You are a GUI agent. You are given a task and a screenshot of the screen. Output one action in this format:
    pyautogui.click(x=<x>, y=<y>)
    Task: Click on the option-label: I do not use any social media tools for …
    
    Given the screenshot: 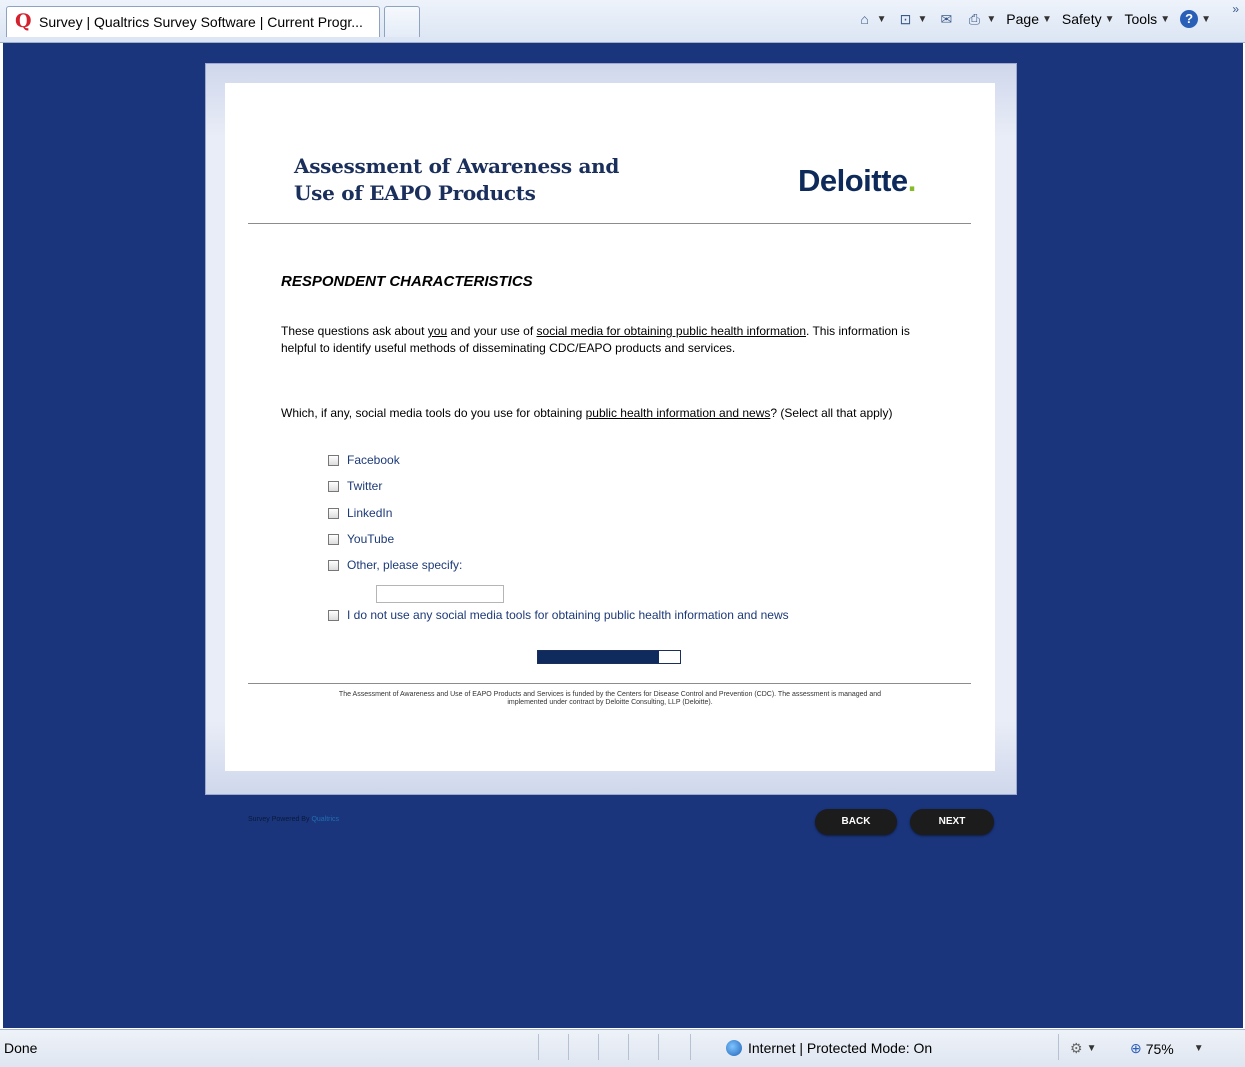 What is the action you would take?
    pyautogui.click(x=568, y=615)
    